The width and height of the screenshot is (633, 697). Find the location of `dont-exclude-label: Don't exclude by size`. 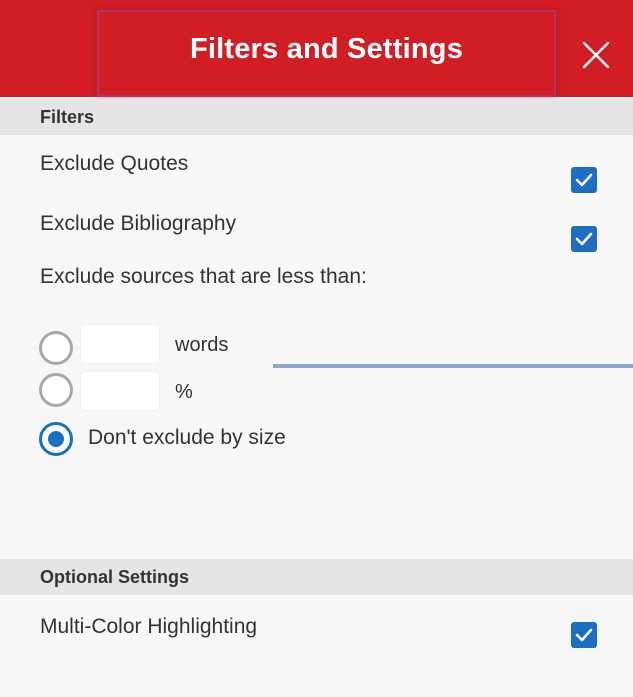

dont-exclude-label: Don't exclude by size is located at coordinates (187, 437).